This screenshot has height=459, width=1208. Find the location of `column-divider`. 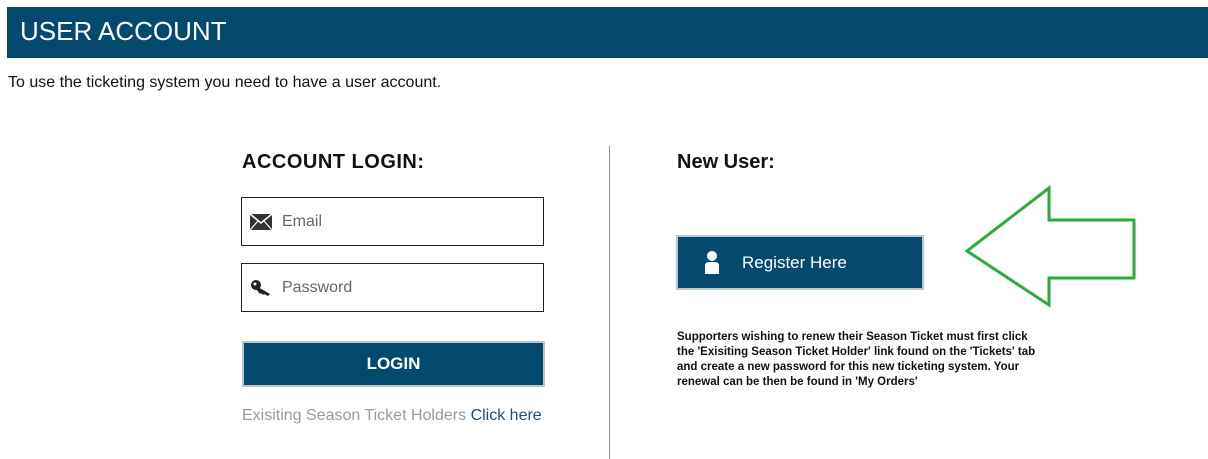

column-divider is located at coordinates (609, 302).